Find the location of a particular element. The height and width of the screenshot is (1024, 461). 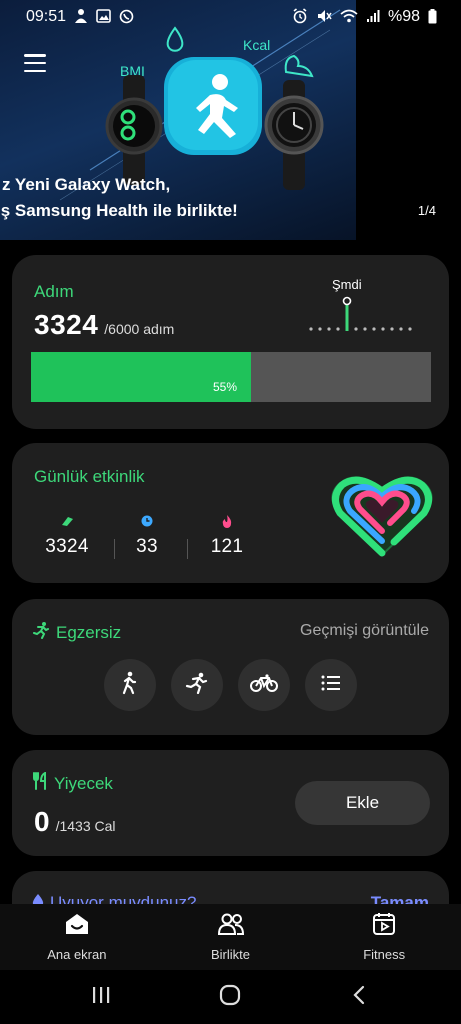

nav-home: Ana ekran is located at coordinates (77, 937).